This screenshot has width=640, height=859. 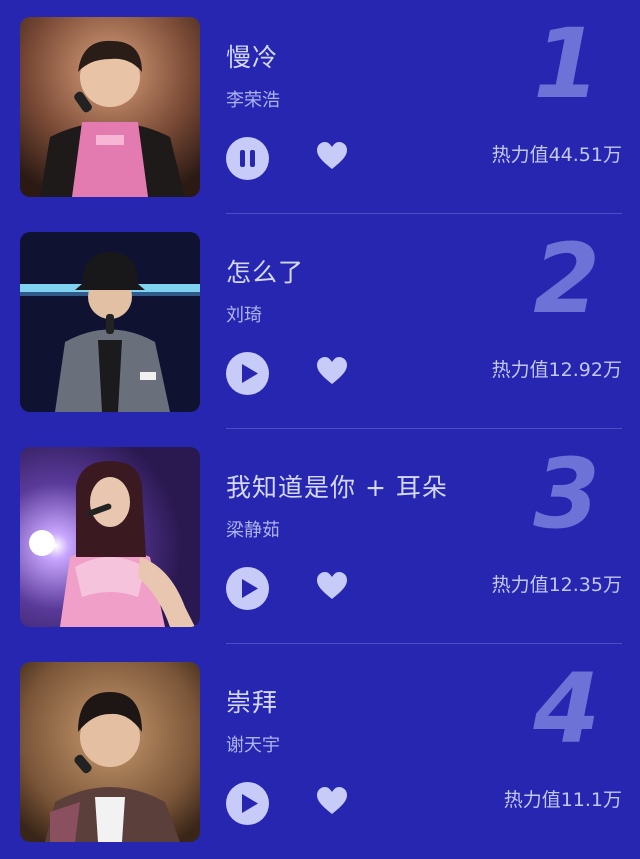 I want to click on pause-icon, so click(x=247, y=158).